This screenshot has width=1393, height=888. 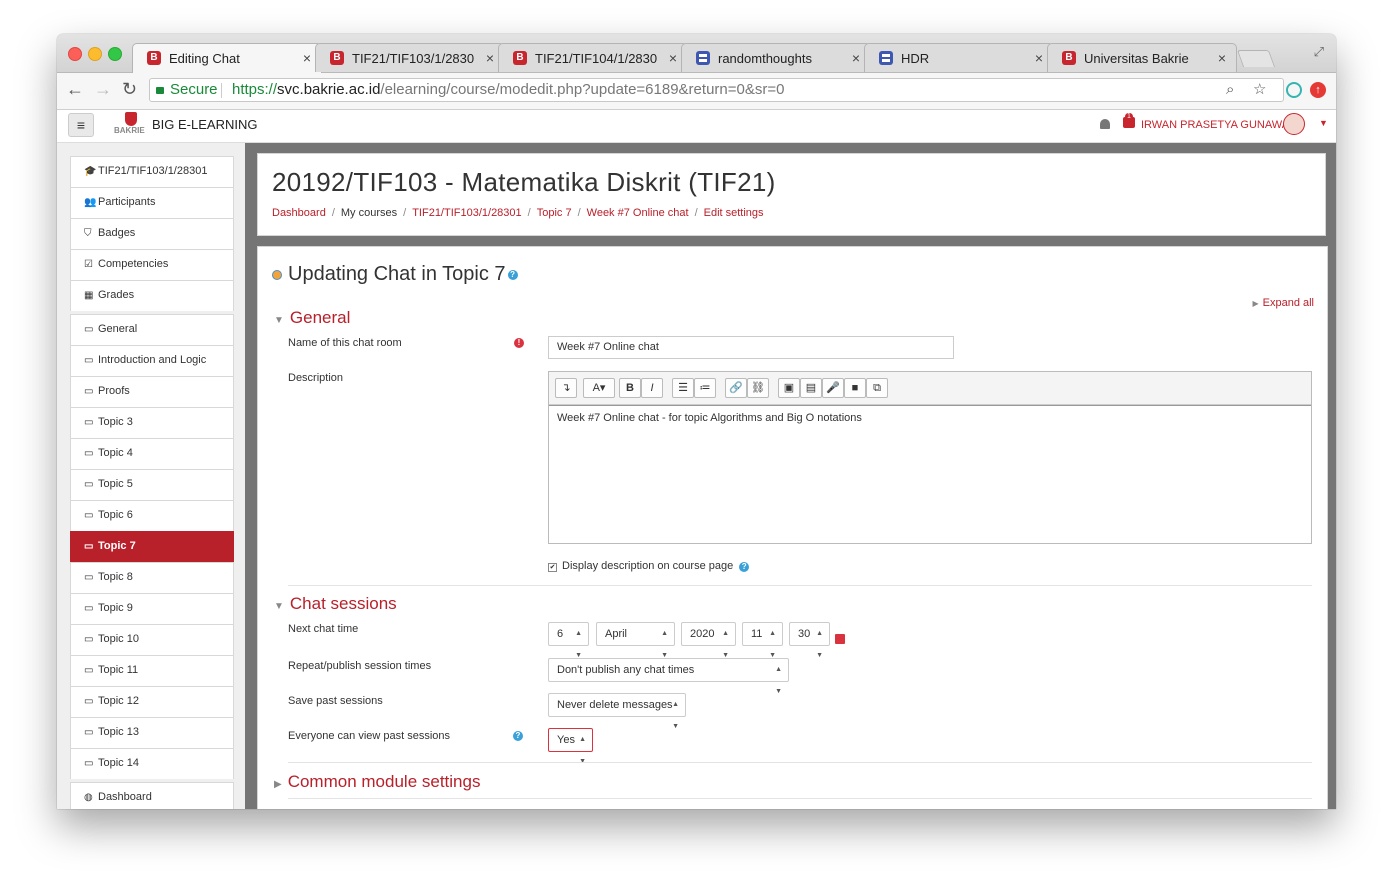 What do you see at coordinates (554, 213) in the screenshot?
I see `breadcrumb-topic: Topic 7` at bounding box center [554, 213].